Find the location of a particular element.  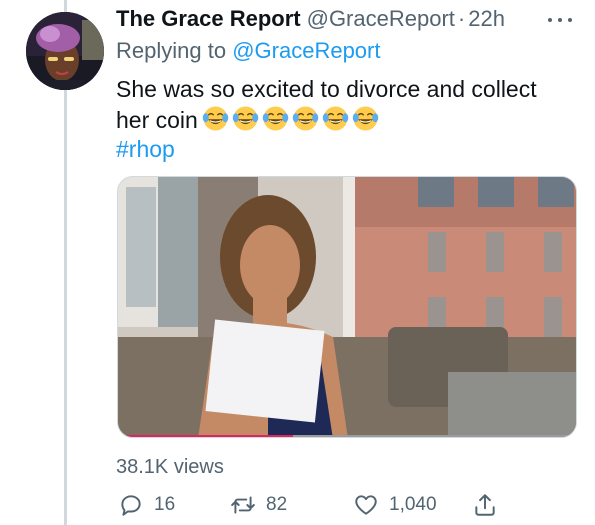

like-count: 1,040 is located at coordinates (413, 504).